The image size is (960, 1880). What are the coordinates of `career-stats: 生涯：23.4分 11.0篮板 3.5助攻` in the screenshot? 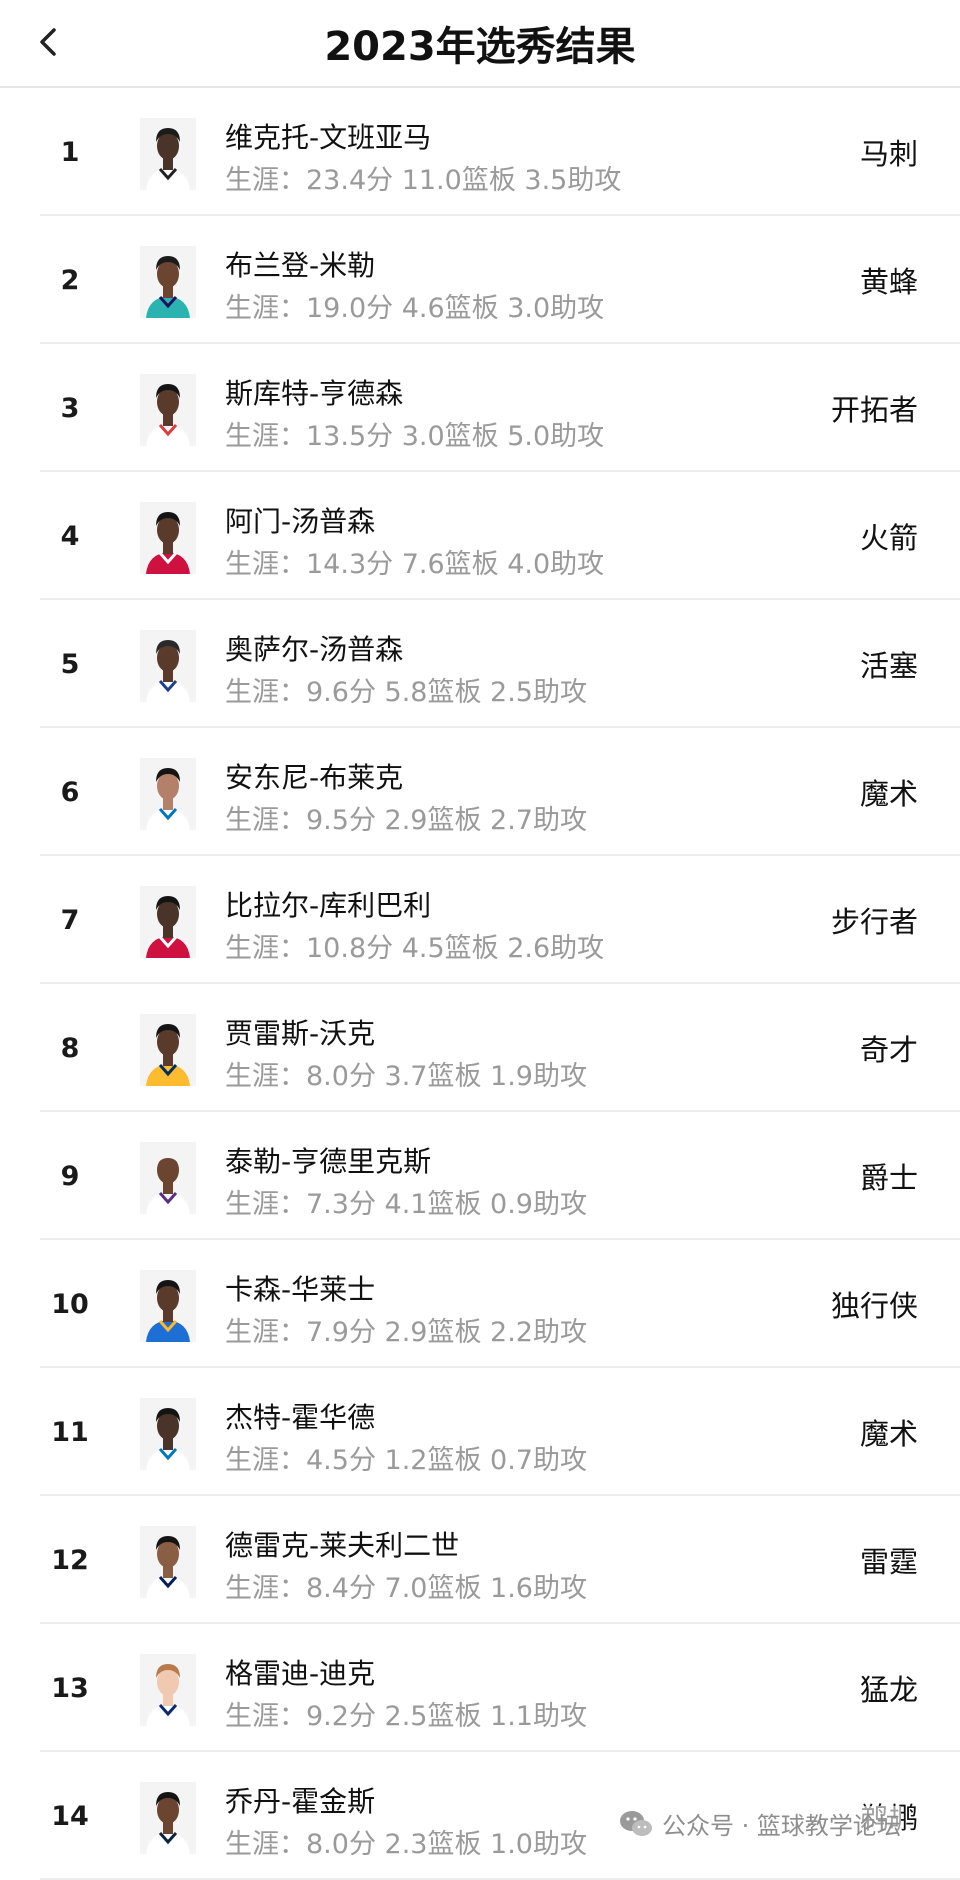 It's located at (423, 180).